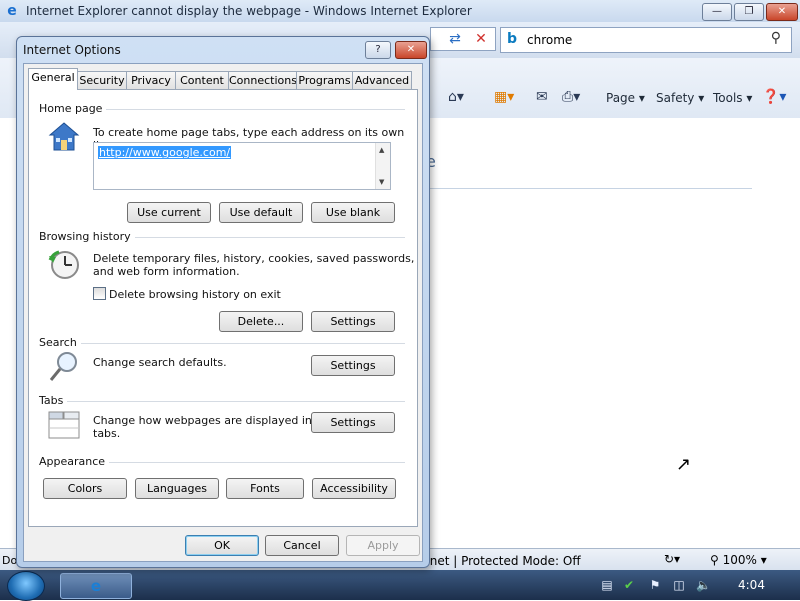 The height and width of the screenshot is (601, 800). I want to click on search-icon: ⚲, so click(776, 38).